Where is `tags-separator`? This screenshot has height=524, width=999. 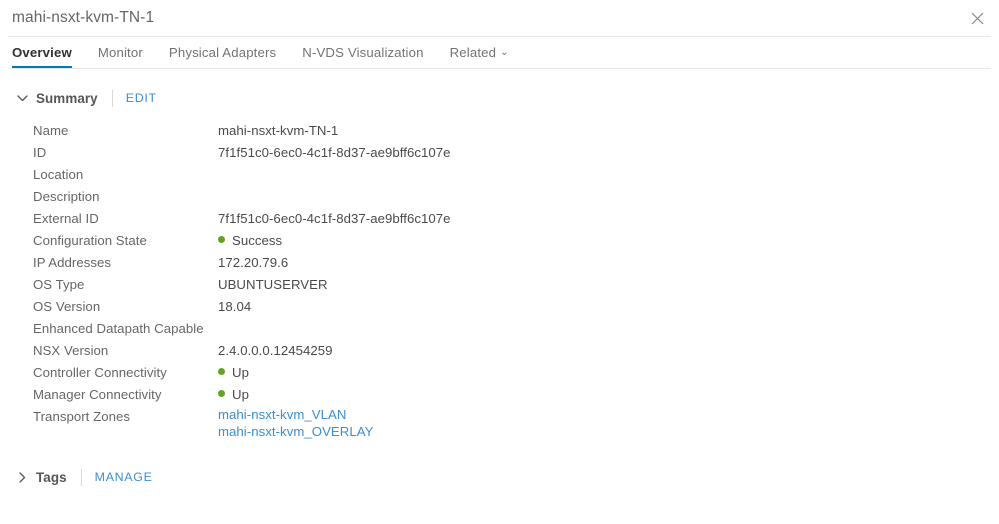
tags-separator is located at coordinates (81, 477).